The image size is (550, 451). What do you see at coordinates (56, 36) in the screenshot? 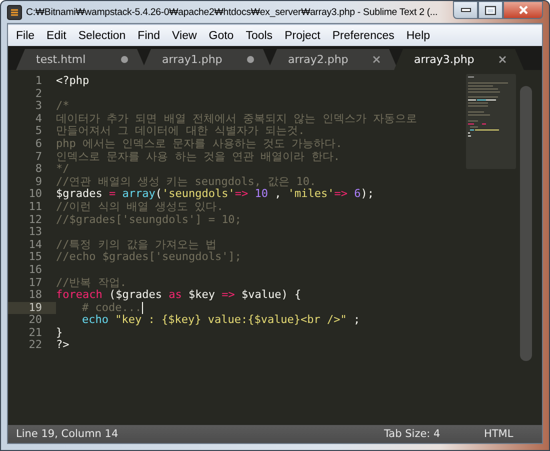
I see `menu-item: Edit` at bounding box center [56, 36].